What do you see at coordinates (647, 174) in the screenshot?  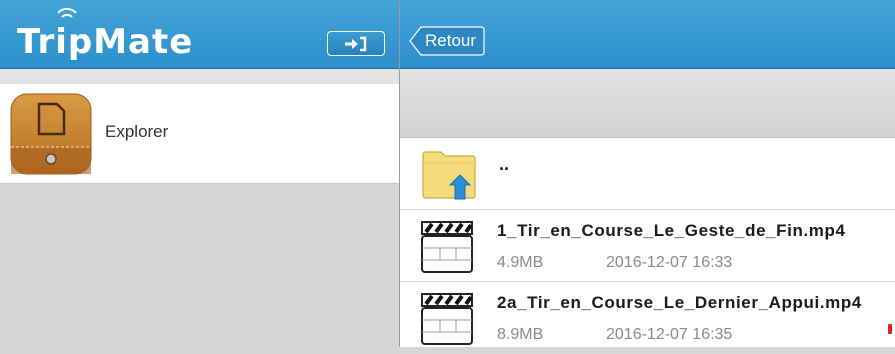 I see `list-item-parent-folder: ..` at bounding box center [647, 174].